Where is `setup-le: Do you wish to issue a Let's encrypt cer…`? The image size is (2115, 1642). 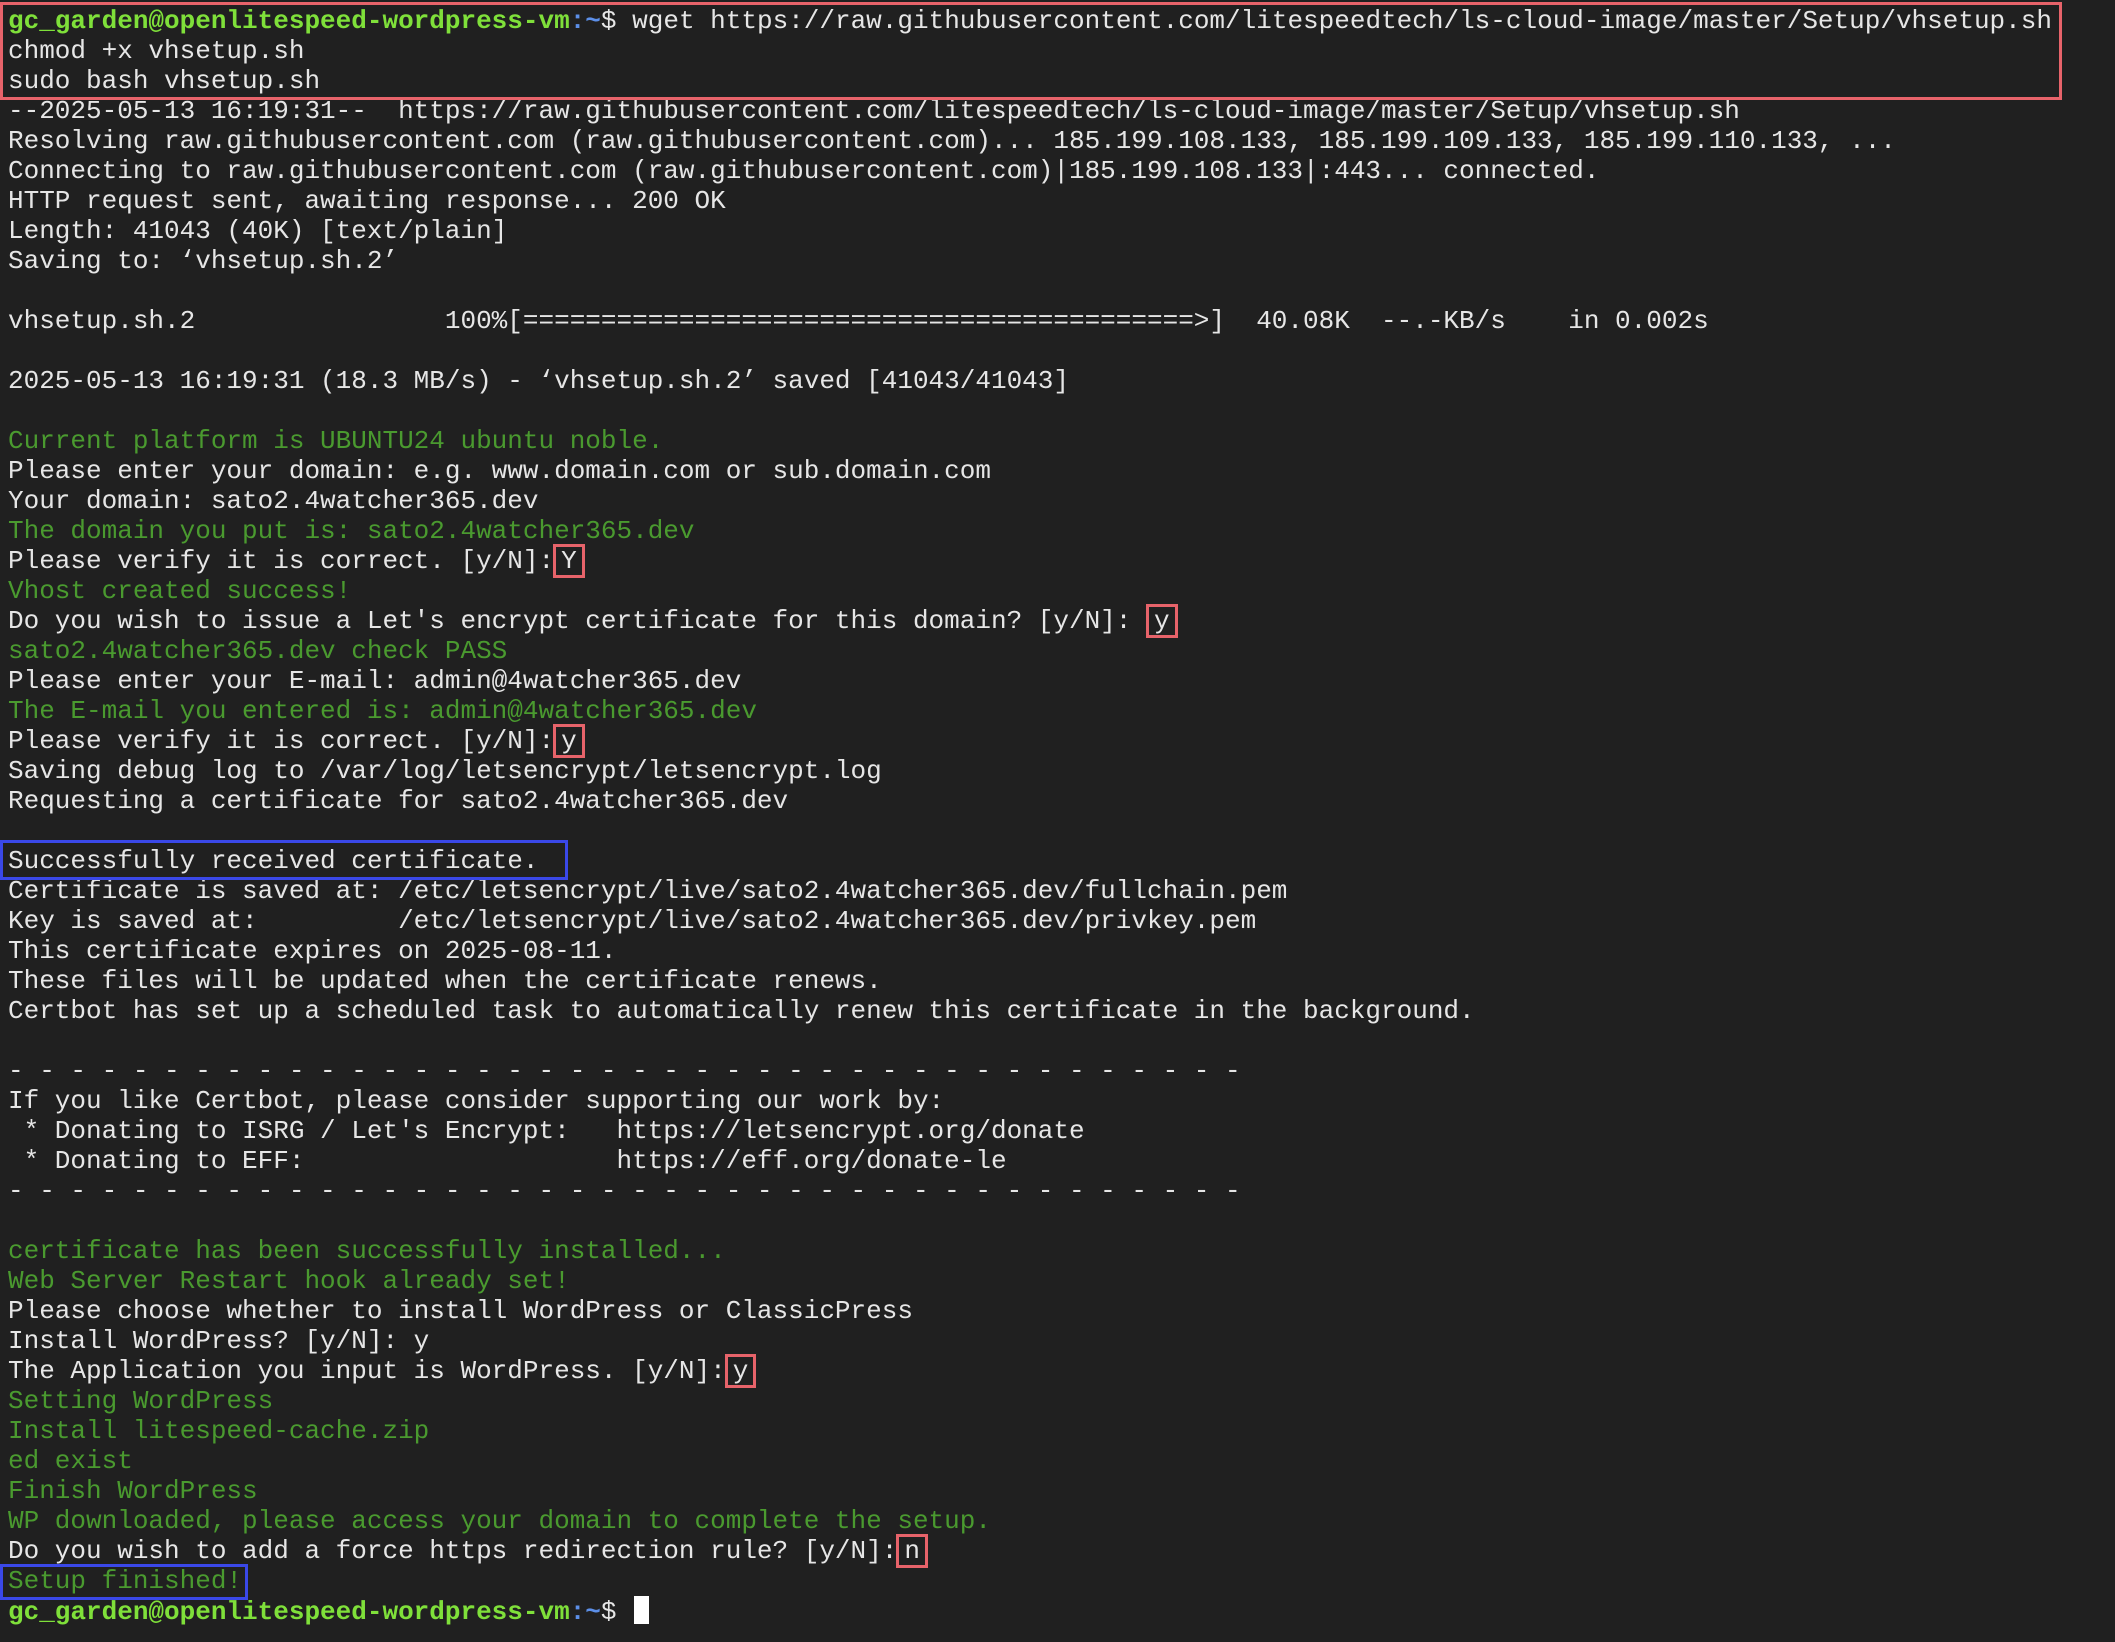 setup-le: Do you wish to issue a Let's encrypt cer… is located at coordinates (1061, 621).